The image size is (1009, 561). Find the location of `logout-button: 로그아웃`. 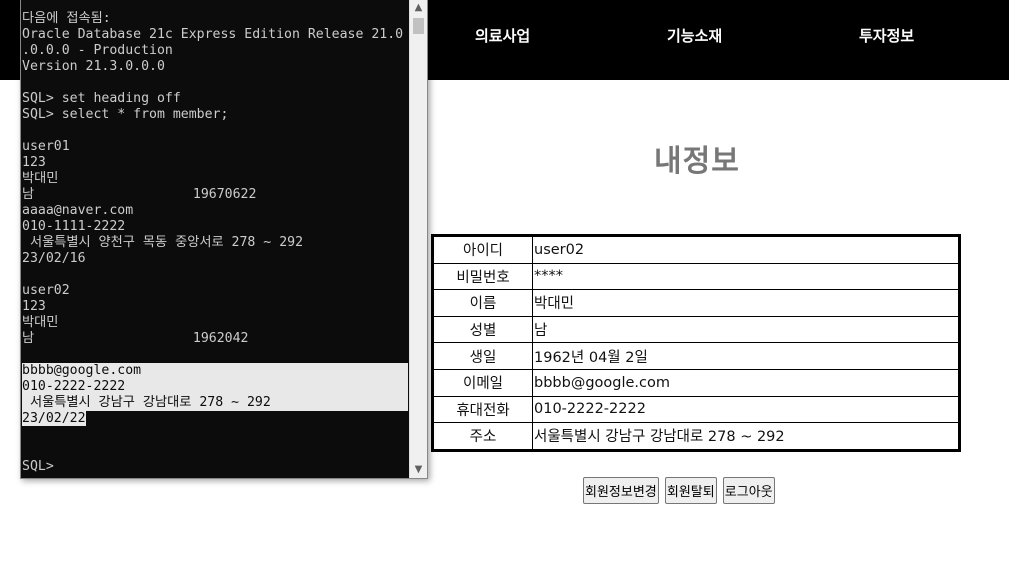

logout-button: 로그아웃 is located at coordinates (748, 490).